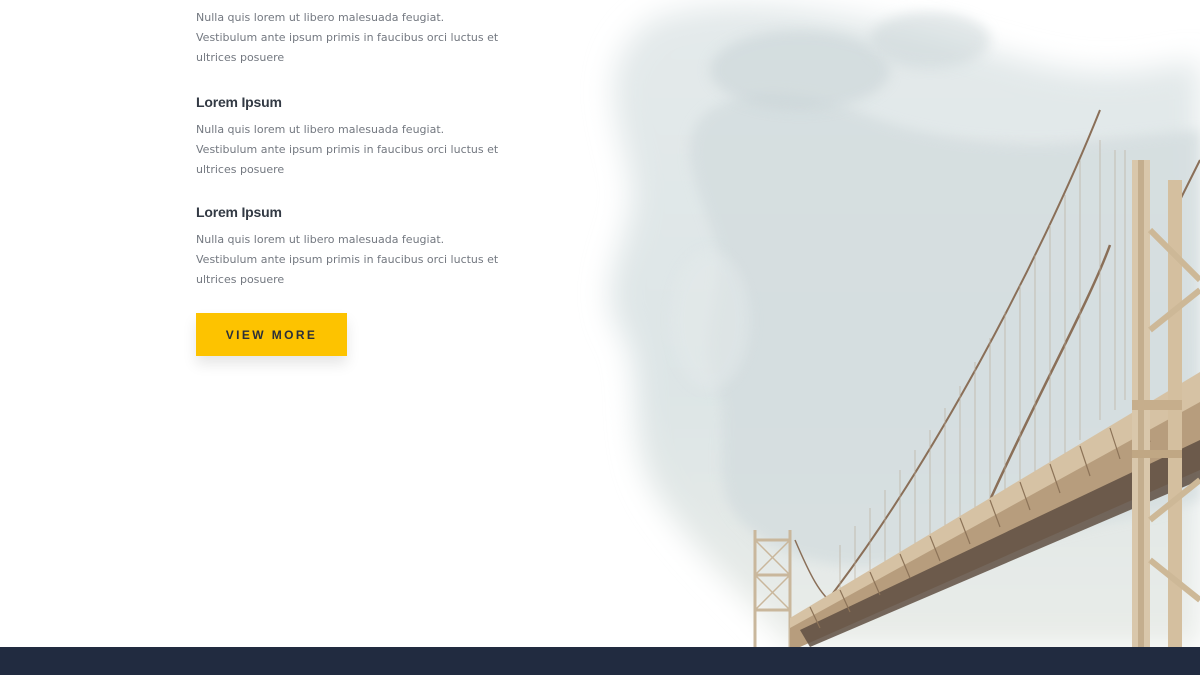  I want to click on view-more-button: VIEW MORE, so click(271, 334).